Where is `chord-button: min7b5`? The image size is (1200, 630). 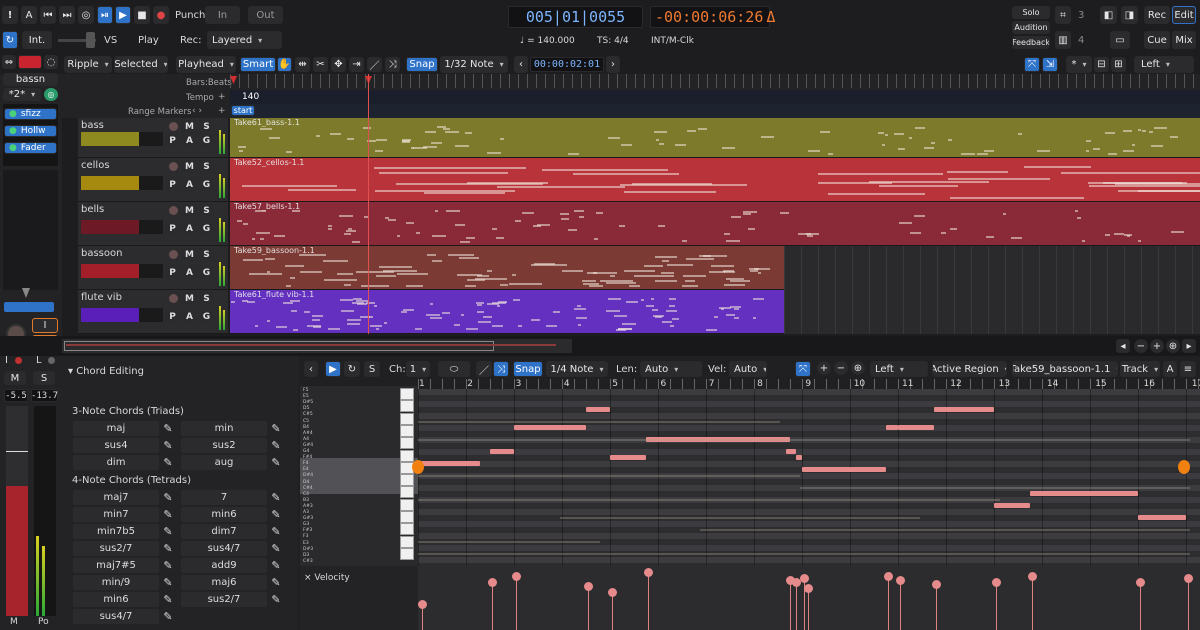 chord-button: min7b5 is located at coordinates (116, 531).